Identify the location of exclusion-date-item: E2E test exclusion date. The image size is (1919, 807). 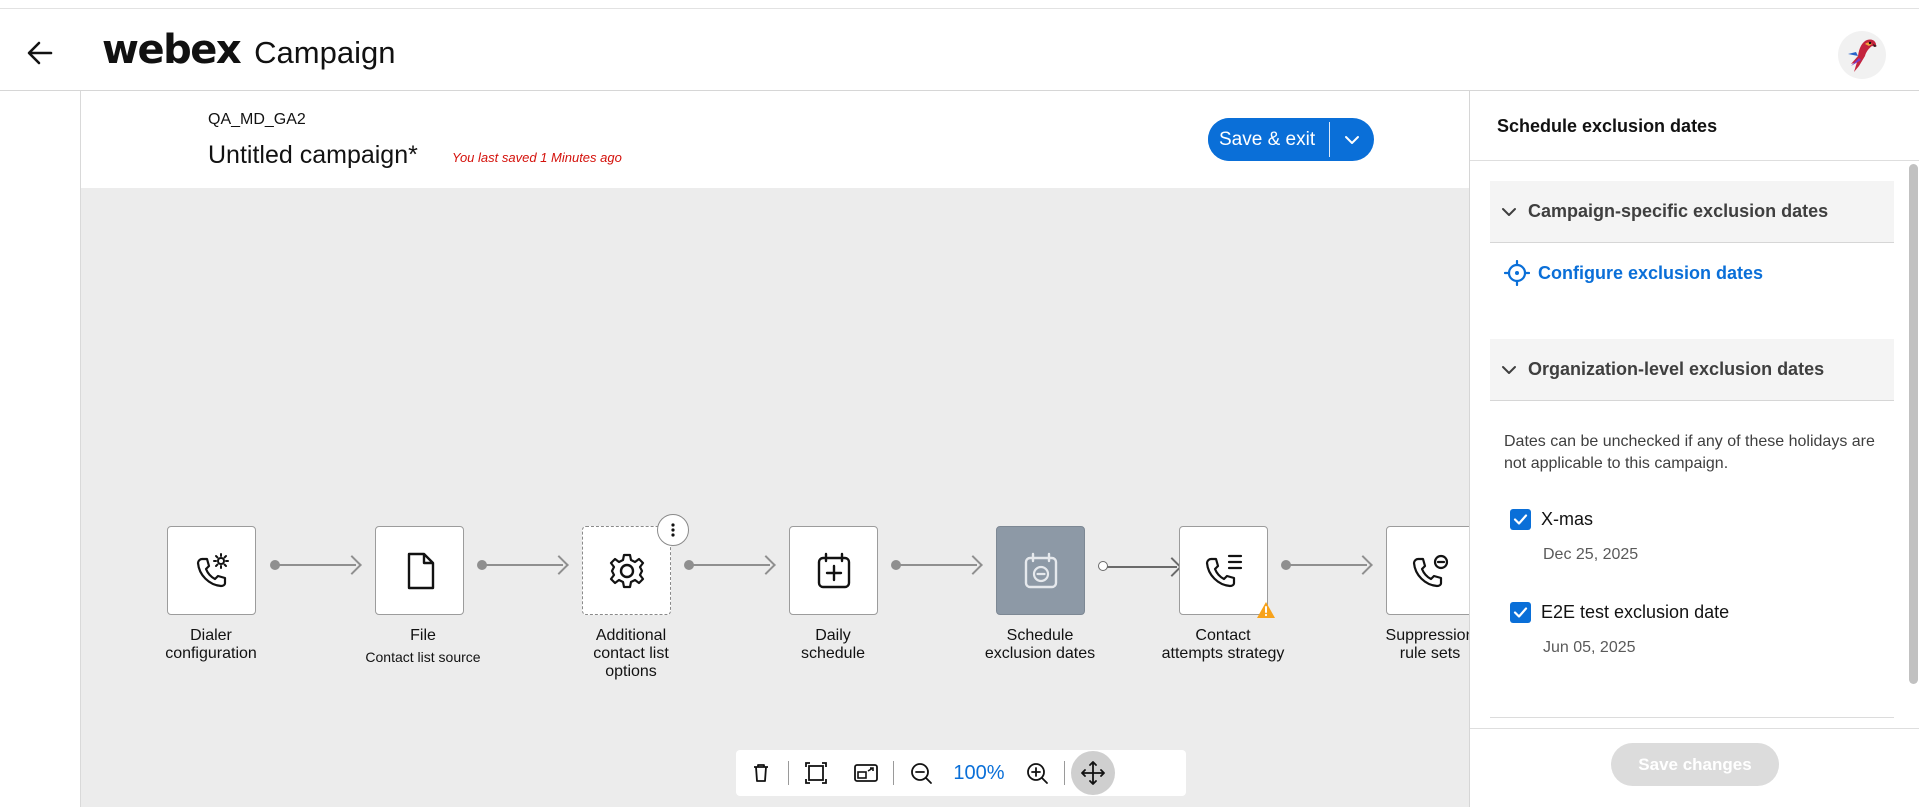
(1619, 612).